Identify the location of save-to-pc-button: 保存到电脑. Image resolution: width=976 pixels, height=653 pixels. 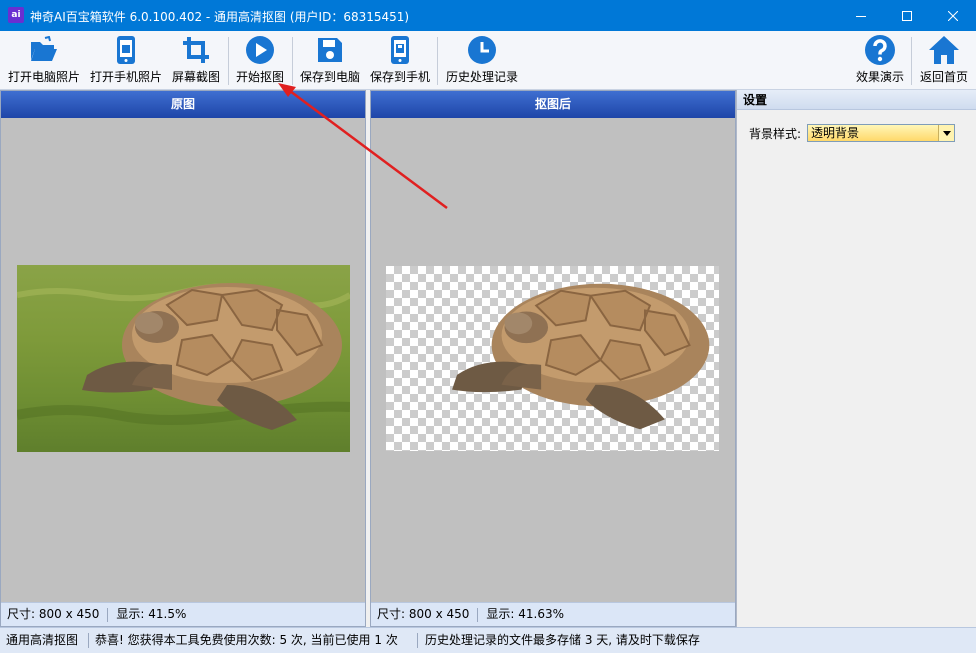
(330, 61).